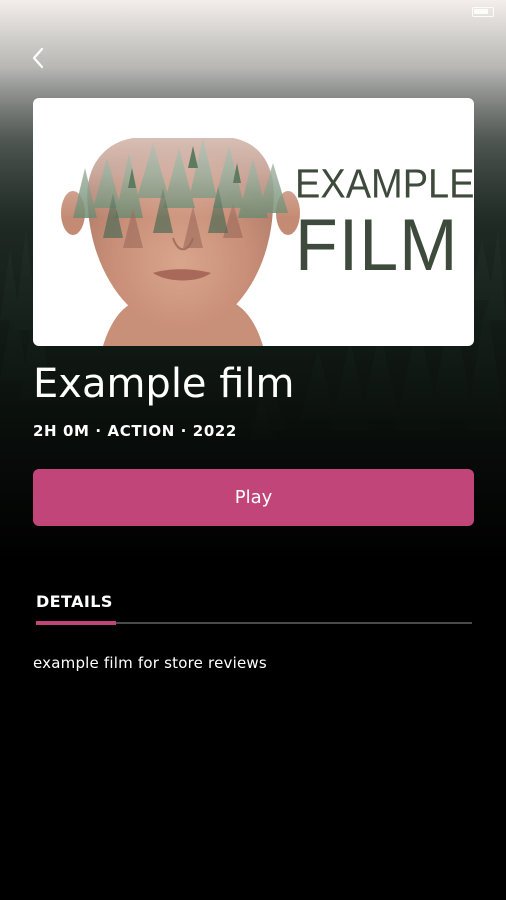  I want to click on status-bar, so click(253, 13).